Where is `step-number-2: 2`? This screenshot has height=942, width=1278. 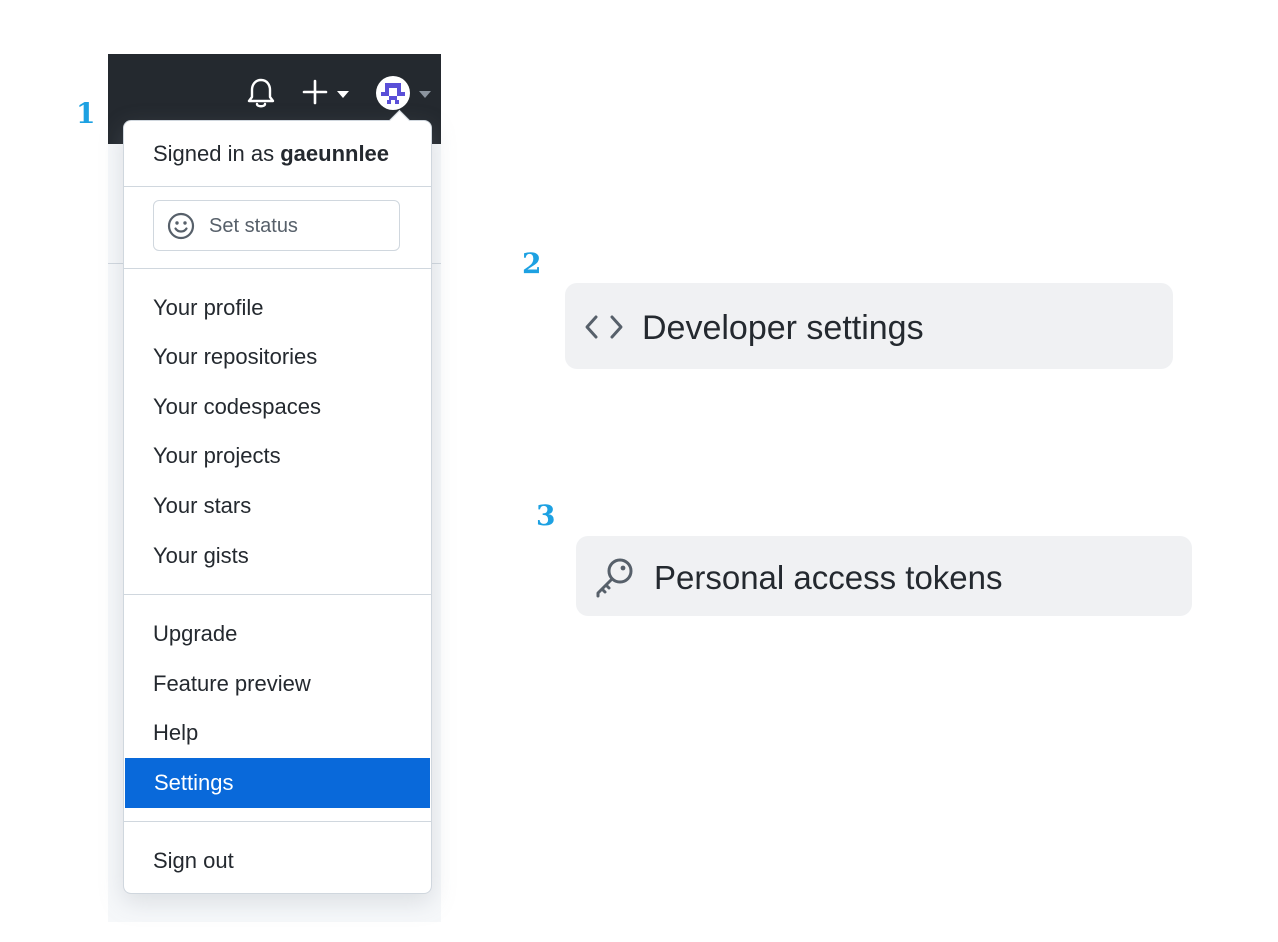
step-number-2: 2 is located at coordinates (532, 263).